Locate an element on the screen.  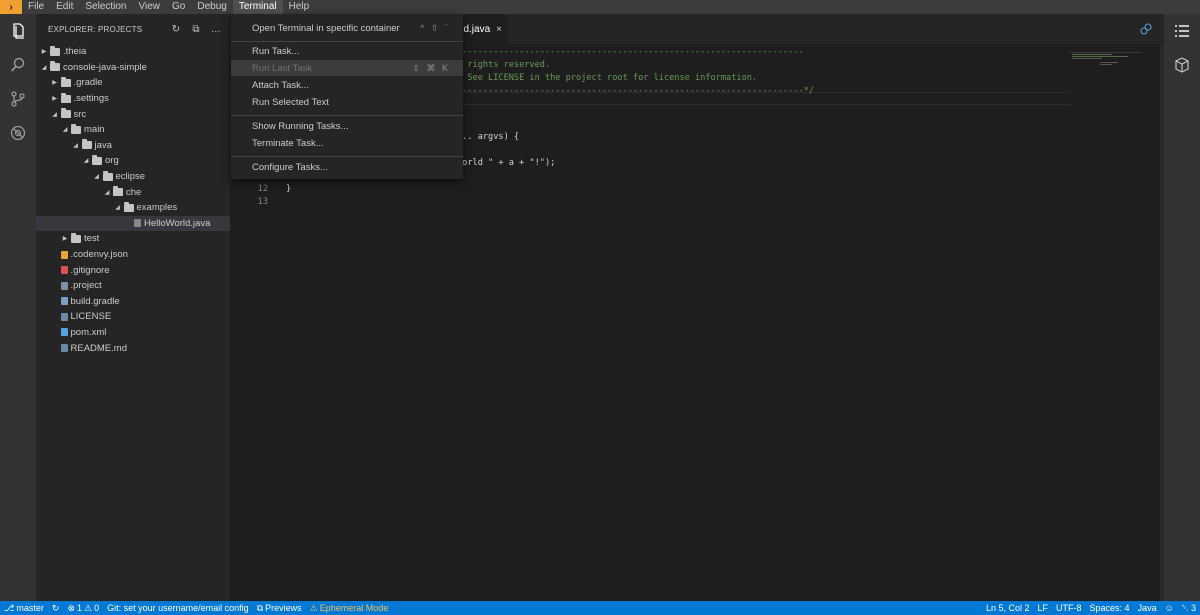
language-mode: Java is located at coordinates (1147, 608).